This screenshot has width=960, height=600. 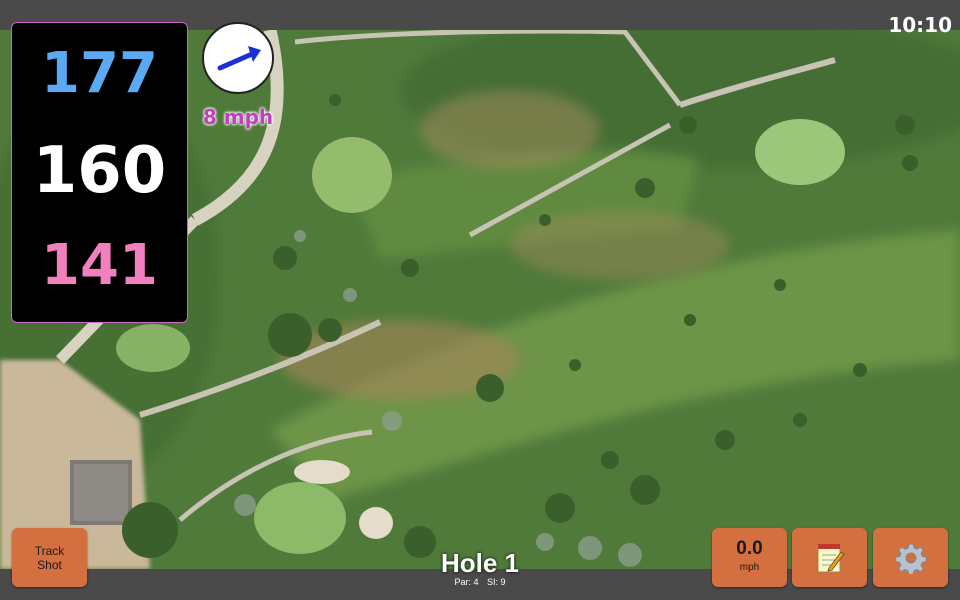 I want to click on wind-speed: 8 mph, so click(x=238, y=117).